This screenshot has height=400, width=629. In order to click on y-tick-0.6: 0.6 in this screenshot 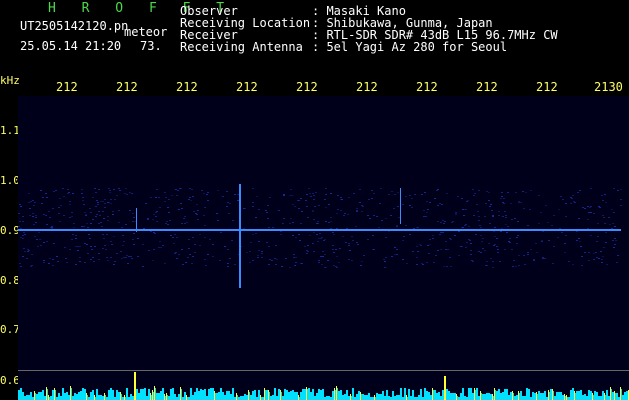, I will do `click(10, 380)`.